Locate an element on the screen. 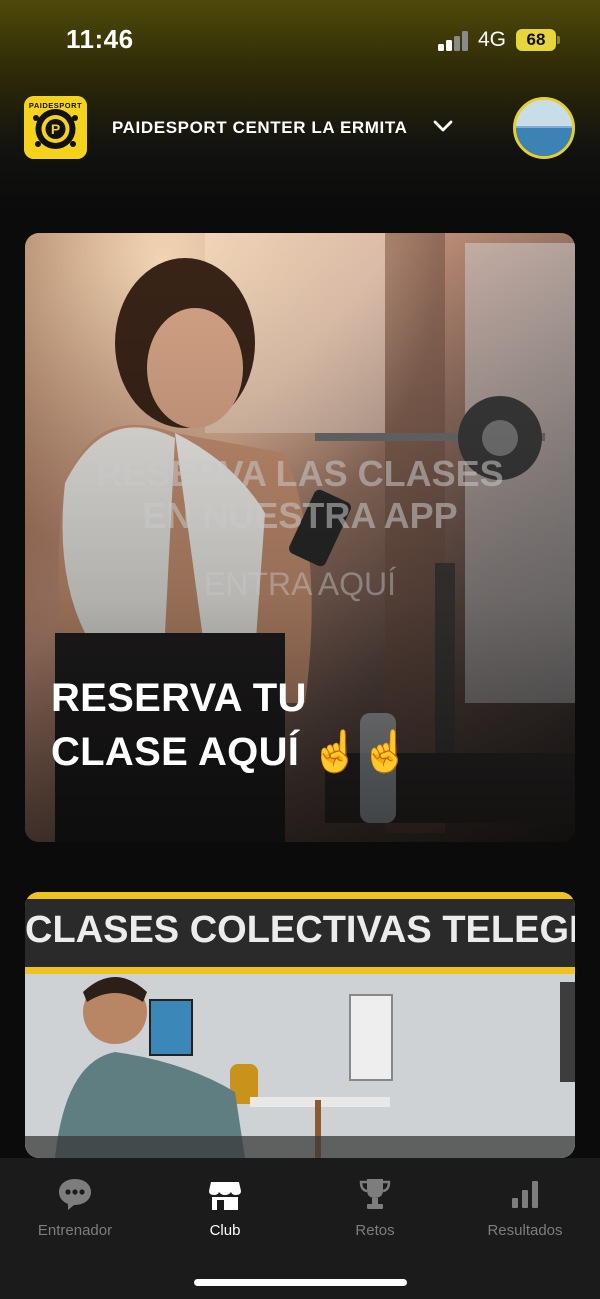 This screenshot has height=1299, width=600. battery-level: 68 is located at coordinates (536, 39).